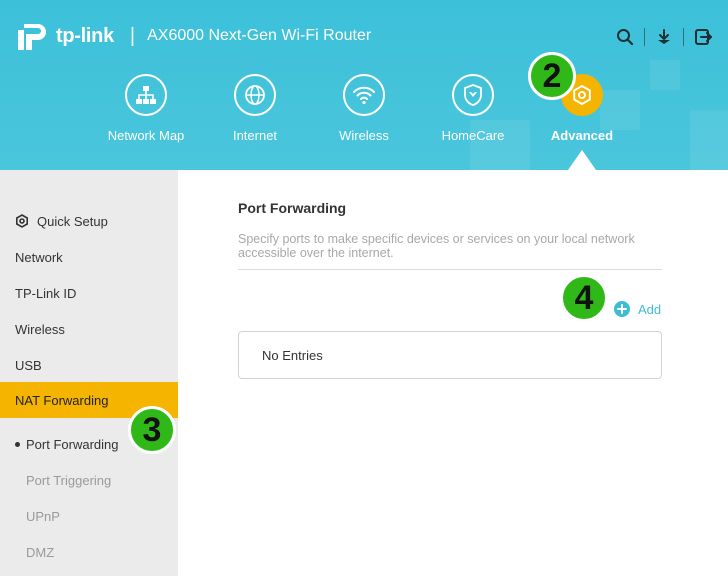  I want to click on nav-label: Internet, so click(255, 135).